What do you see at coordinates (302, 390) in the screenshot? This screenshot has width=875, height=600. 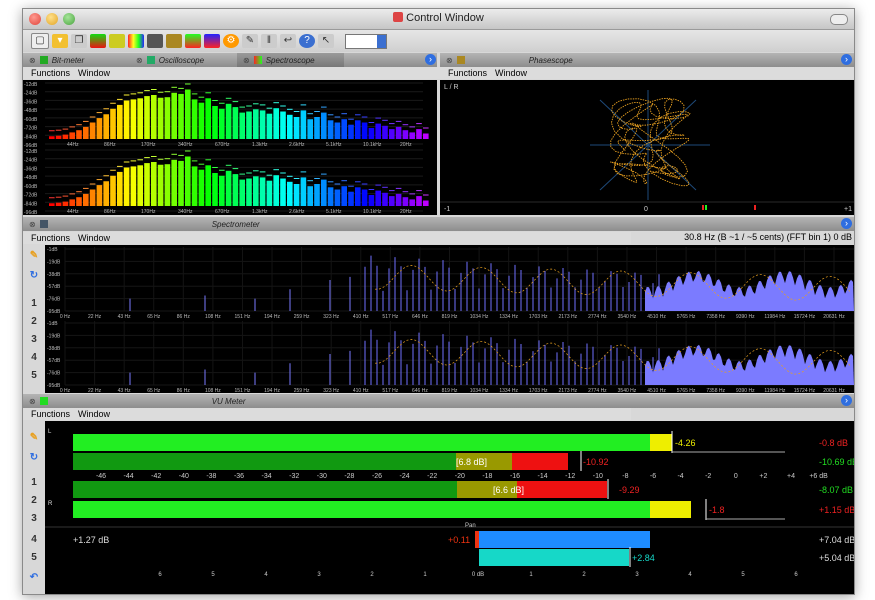 I see `spectrometer-freq-label: 259 Hz` at bounding box center [302, 390].